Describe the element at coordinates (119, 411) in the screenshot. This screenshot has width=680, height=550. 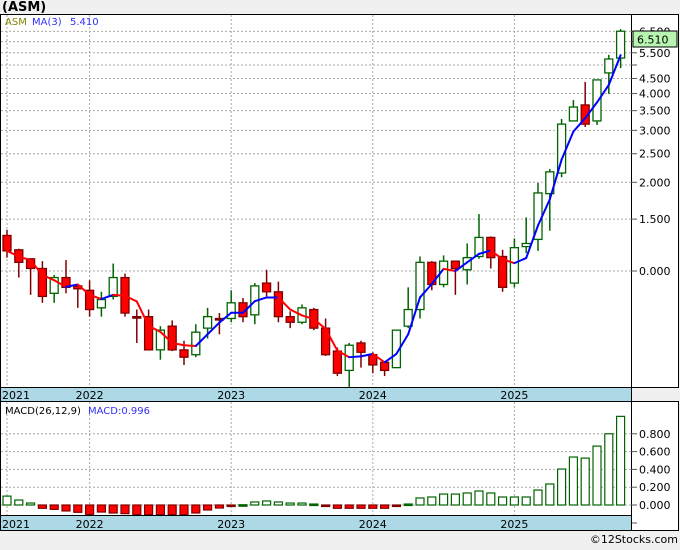
I see `macd-legend-value: MACD:0.996` at that location.